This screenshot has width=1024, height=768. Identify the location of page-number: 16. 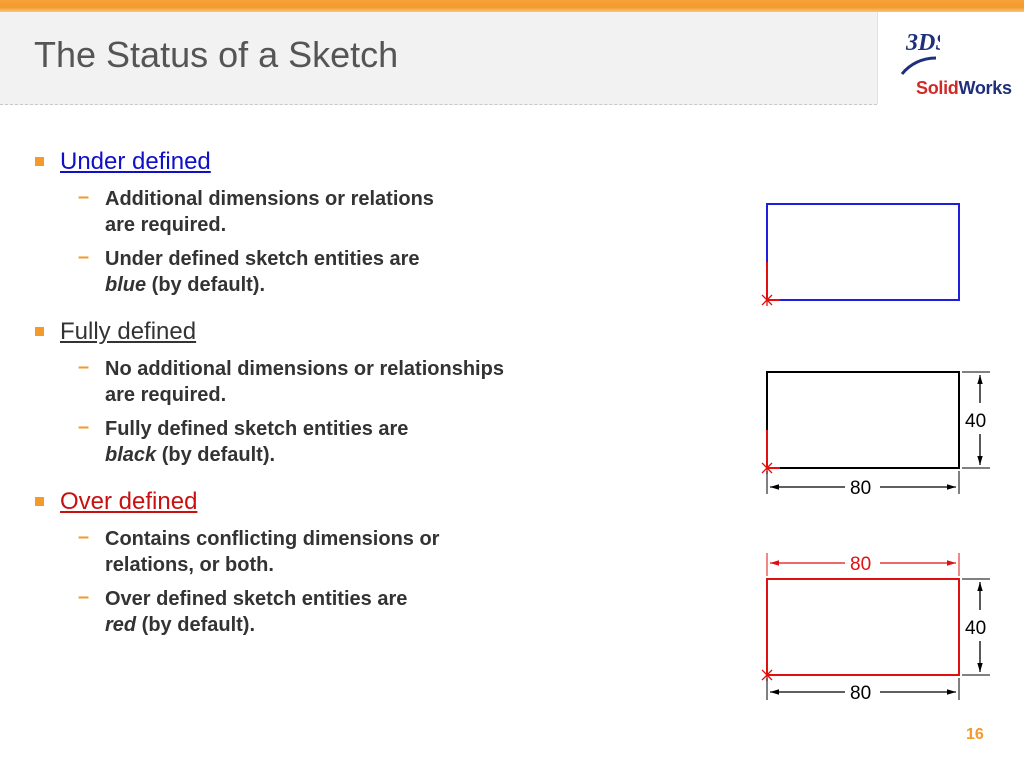
(975, 734).